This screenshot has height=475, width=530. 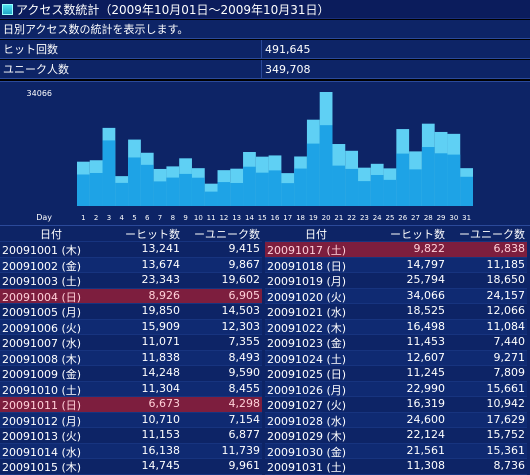 What do you see at coordinates (244, 295) in the screenshot?
I see `cell-unique: 6,905` at bounding box center [244, 295].